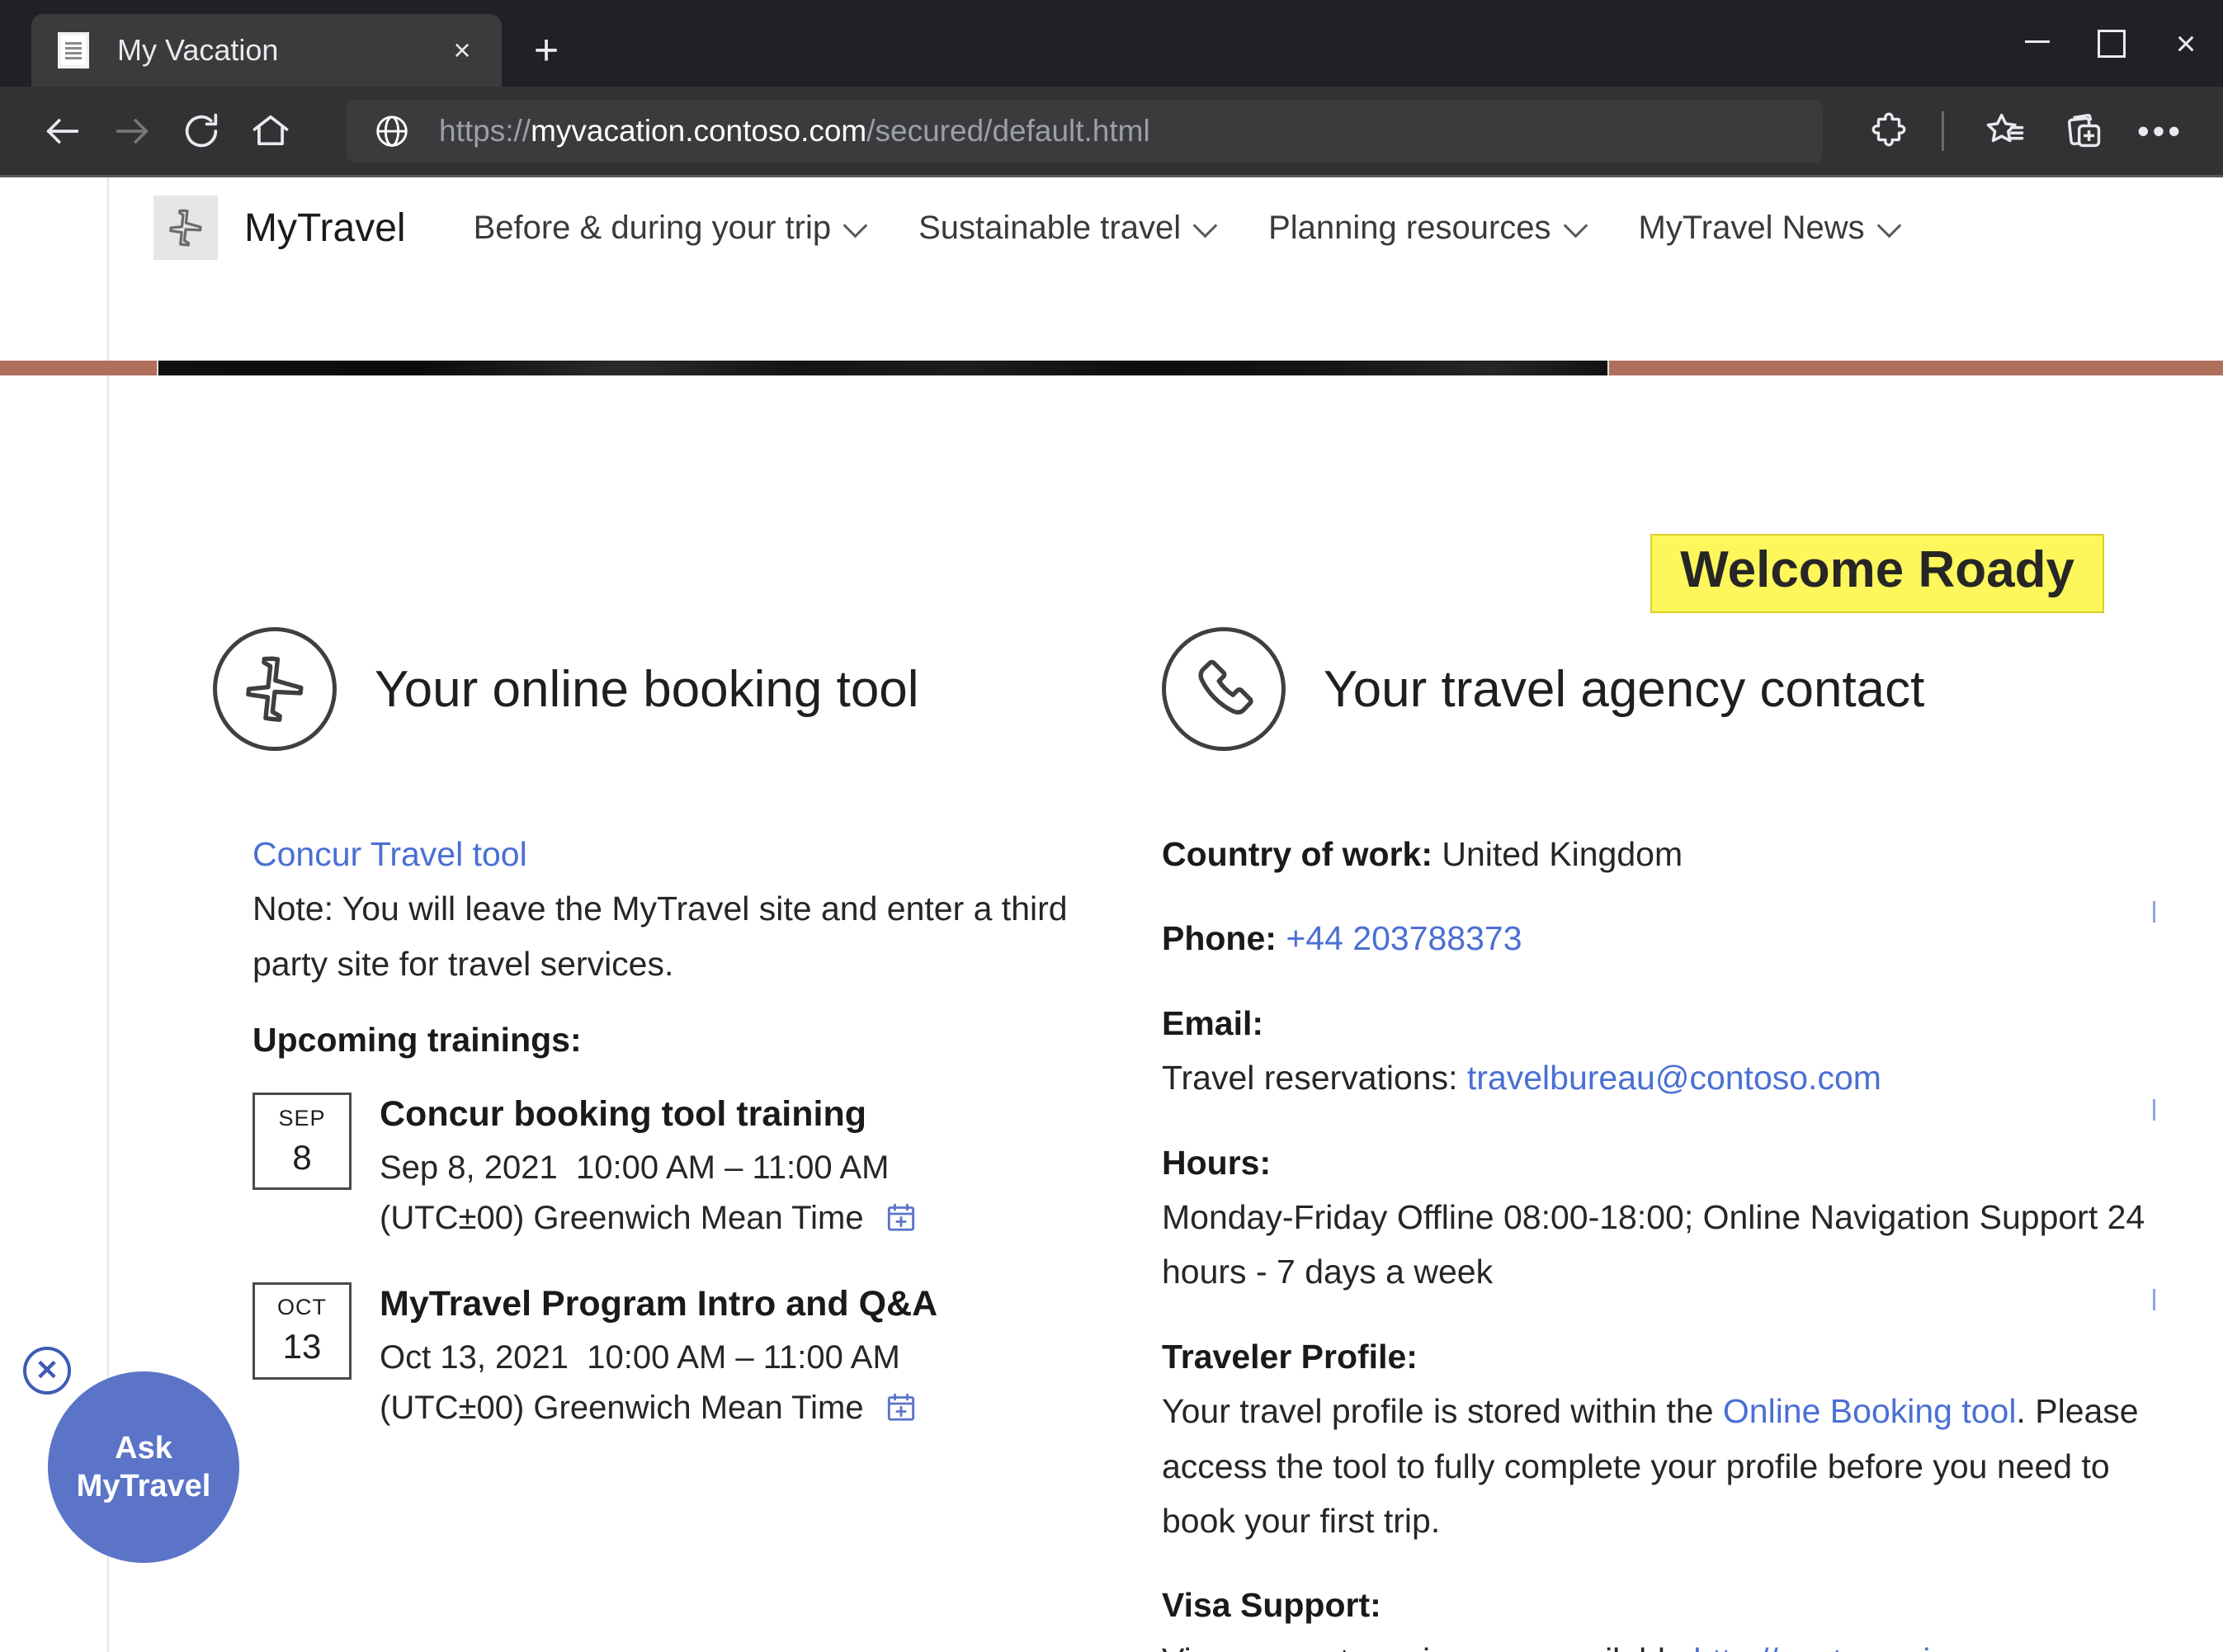  What do you see at coordinates (1888, 131) in the screenshot?
I see `puzzle-piece-icon` at bounding box center [1888, 131].